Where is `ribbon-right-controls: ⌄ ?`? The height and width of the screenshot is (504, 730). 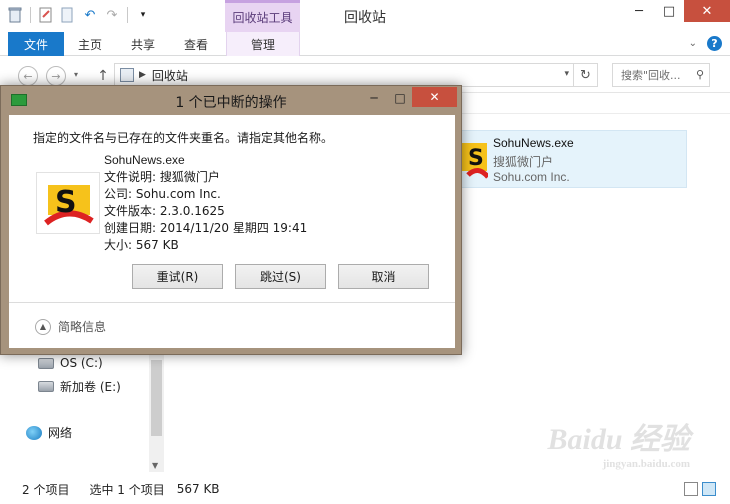
ribbon-right-controls: ⌄ ? is located at coordinates (705, 43).